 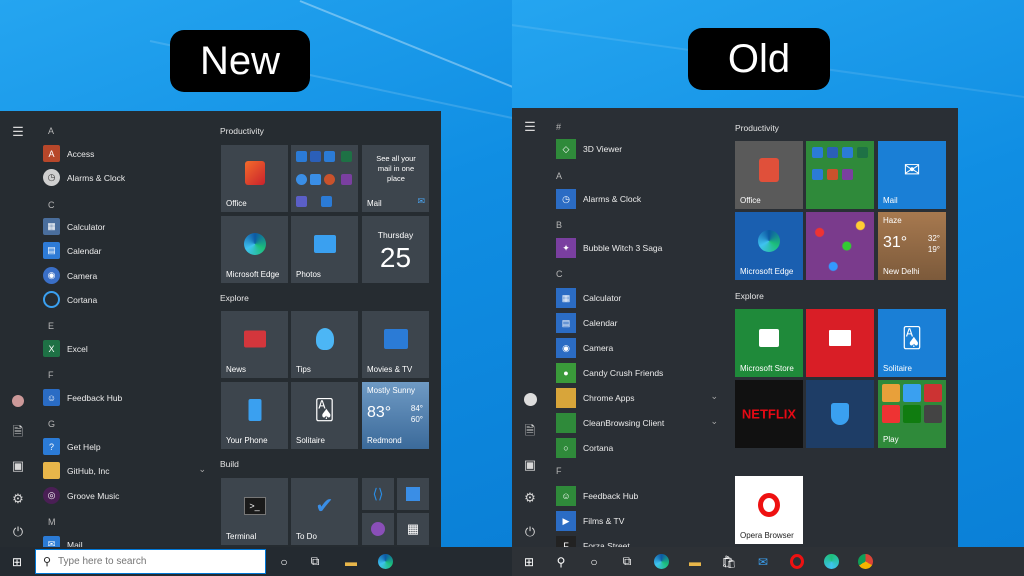 I want to click on tile-weather: Haze 31° 32° 19° New Delhi, so click(x=912, y=246).